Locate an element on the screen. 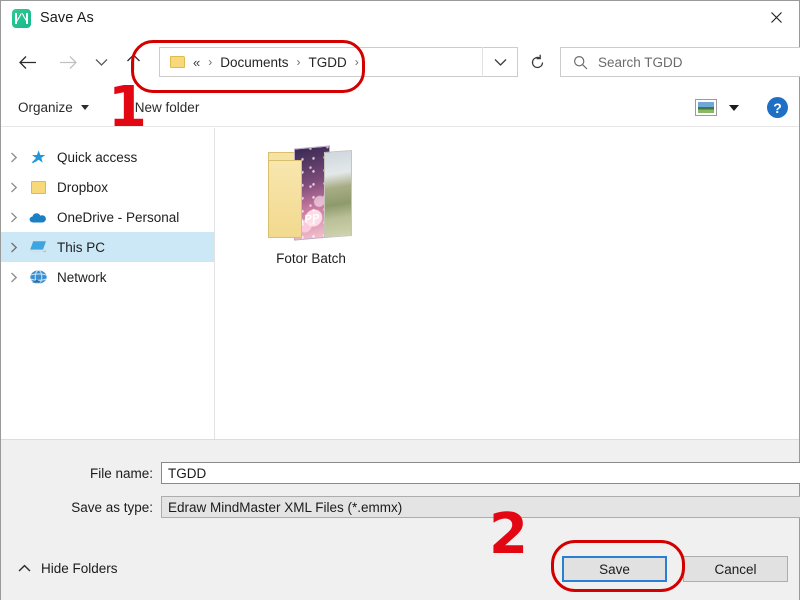  save-as-type-select: Edraw MindMaster XML Files (*.emmx) is located at coordinates (480, 507).